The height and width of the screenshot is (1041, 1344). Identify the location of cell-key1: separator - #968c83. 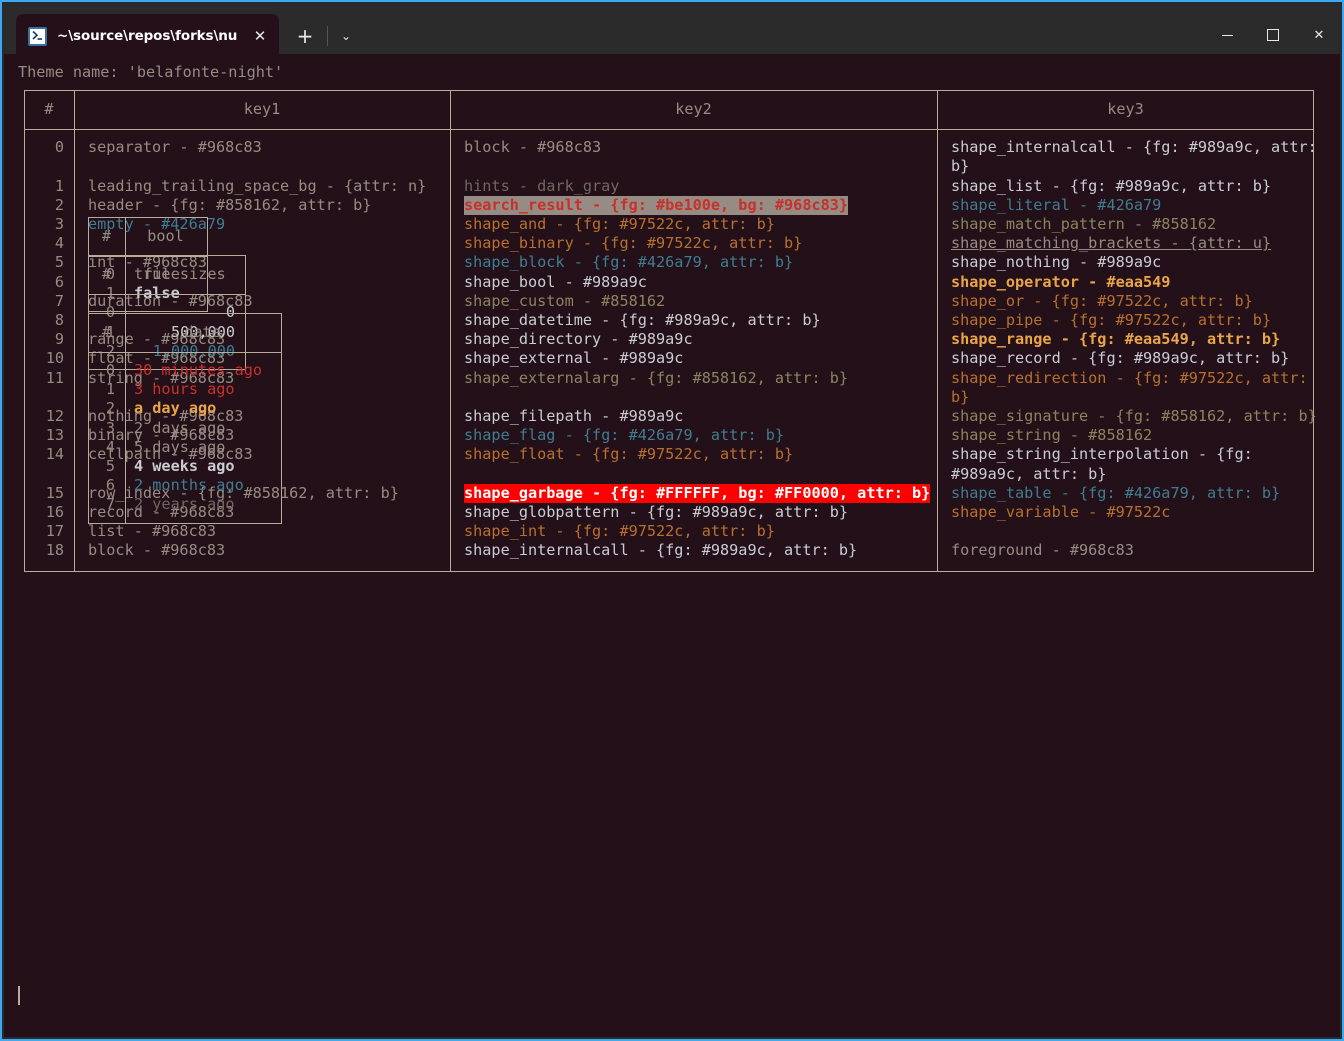
(262, 147).